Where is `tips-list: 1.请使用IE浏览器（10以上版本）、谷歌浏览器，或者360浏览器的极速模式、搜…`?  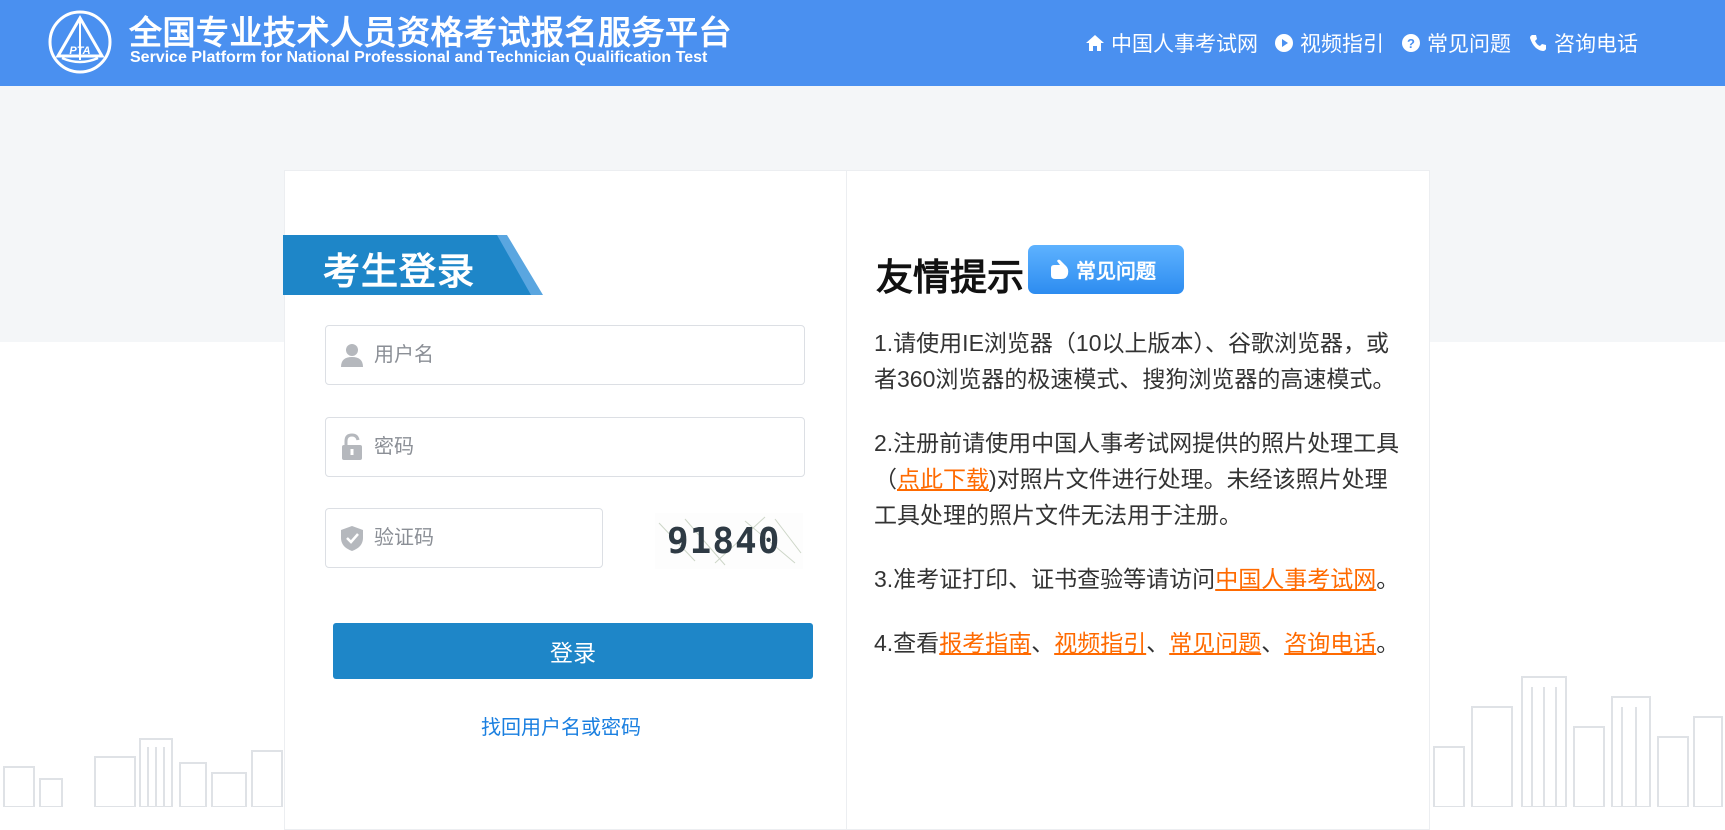 tips-list: 1.请使用IE浏览器（10以上版本）、谷歌浏览器，或者360浏览器的极速模式、搜… is located at coordinates (1140, 507).